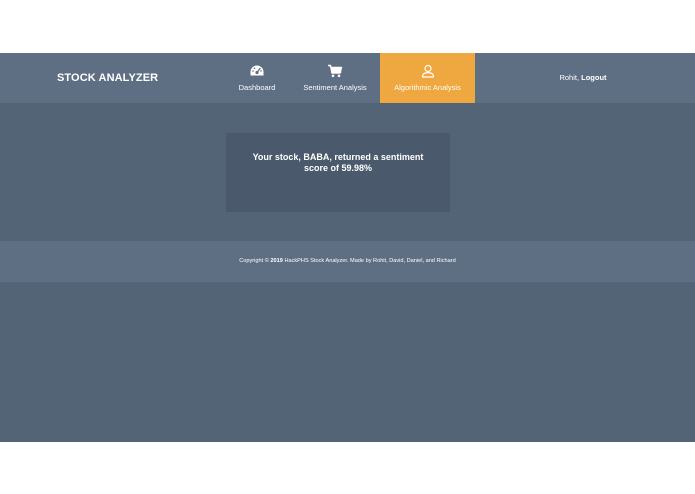 The height and width of the screenshot is (494, 695). What do you see at coordinates (427, 87) in the screenshot?
I see `nav-tab-label: Algorithmic Analysis` at bounding box center [427, 87].